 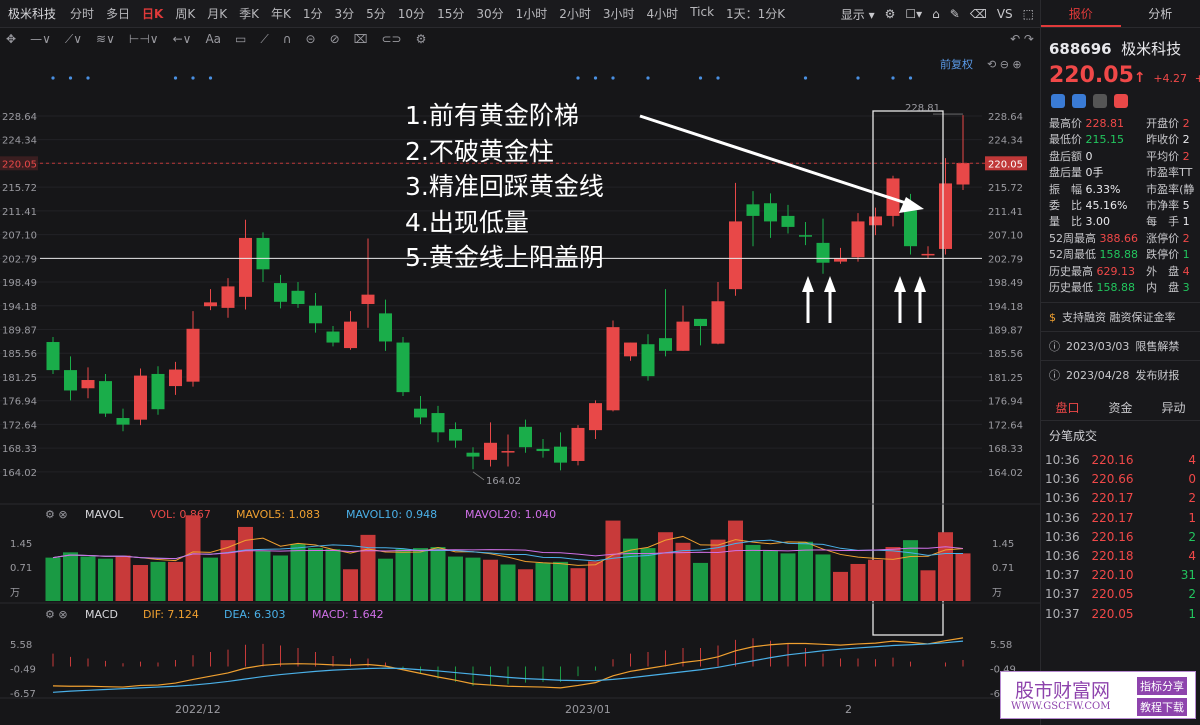 I want to click on period-1: 多日, so click(x=118, y=13).